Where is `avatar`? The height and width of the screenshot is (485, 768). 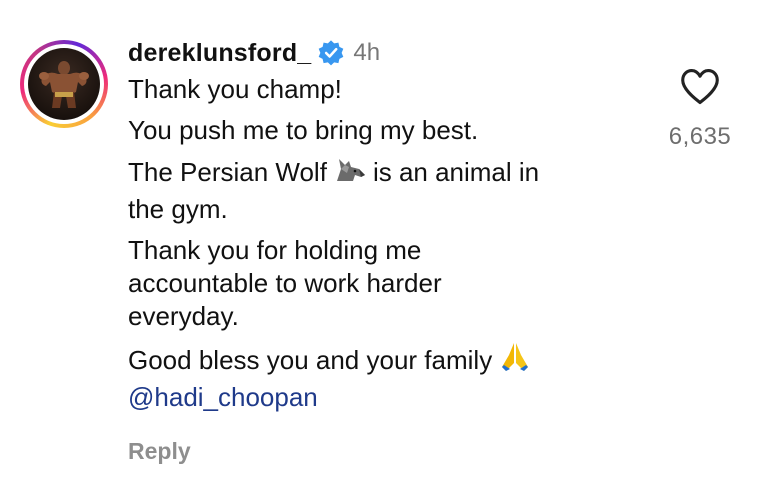
avatar is located at coordinates (64, 84).